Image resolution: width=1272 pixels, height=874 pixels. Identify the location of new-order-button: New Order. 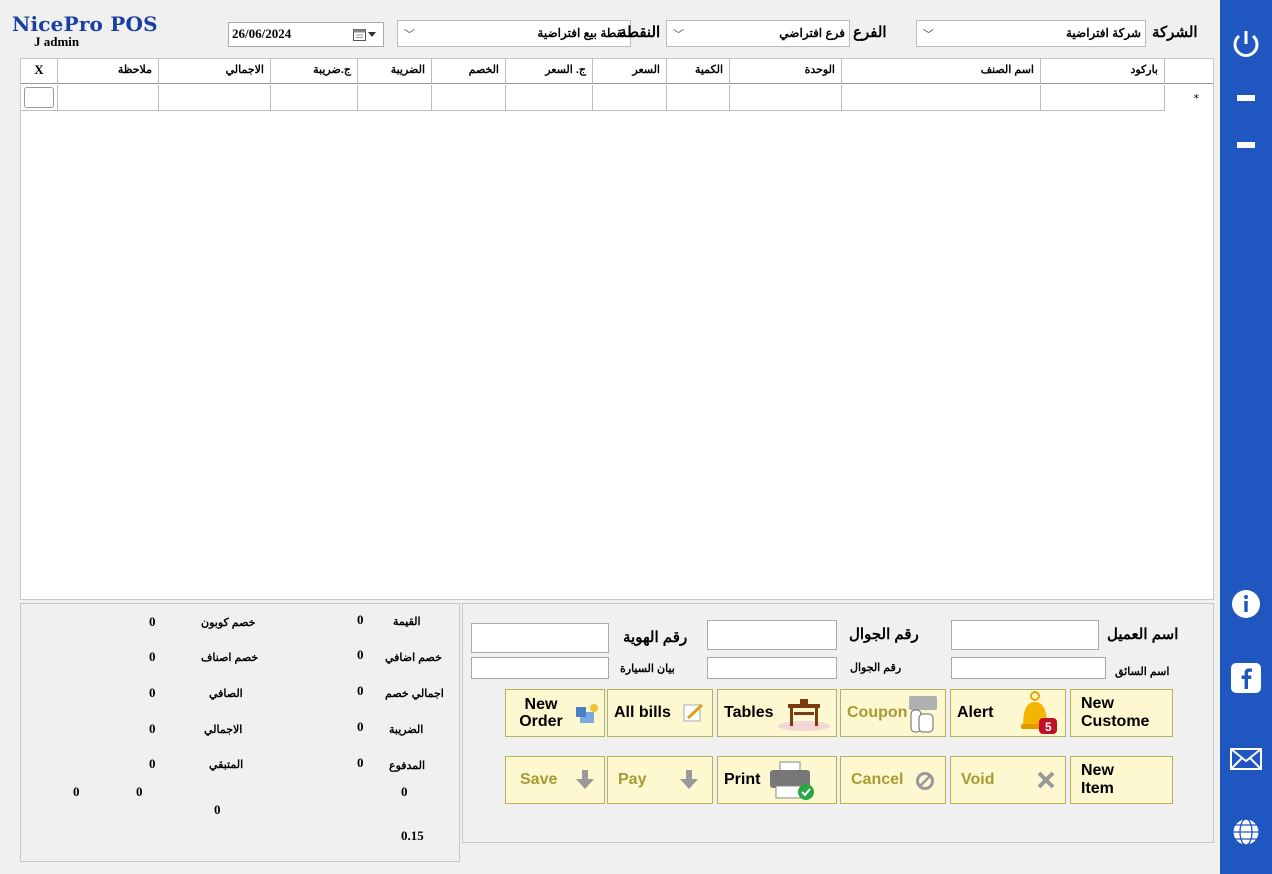
(555, 713).